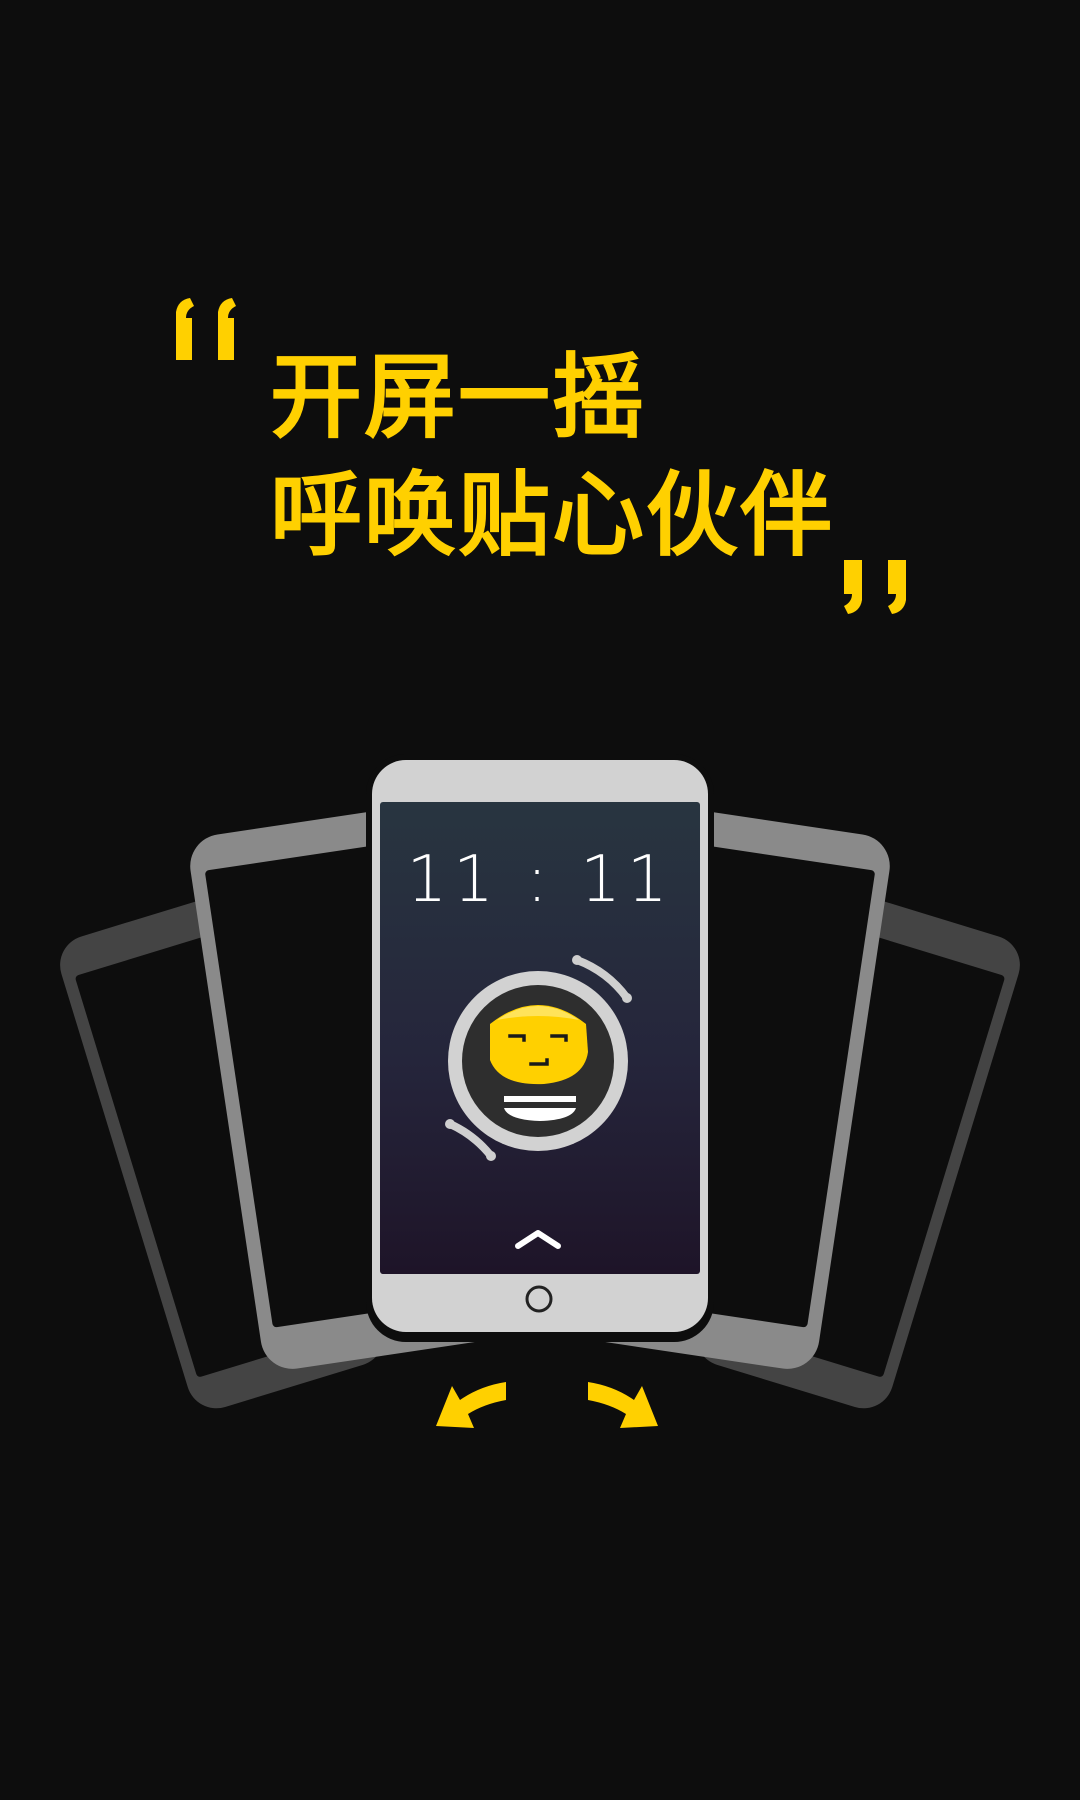  Describe the element at coordinates (875, 587) in the screenshot. I see `right-double-quote-icon` at that location.